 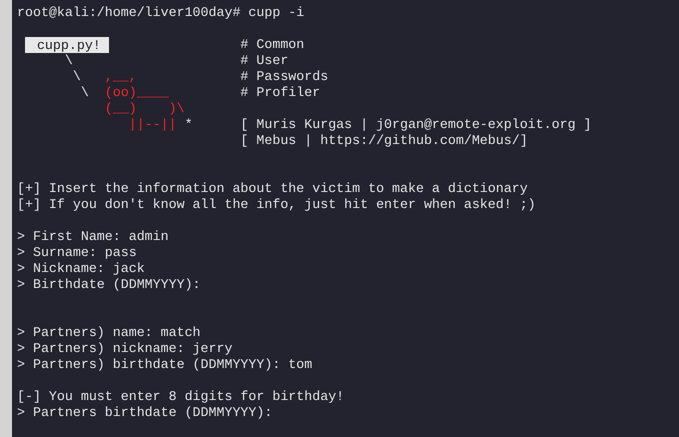 I want to click on terminal-line: > Birthdate (DDMMYYYY):, so click(x=109, y=285).